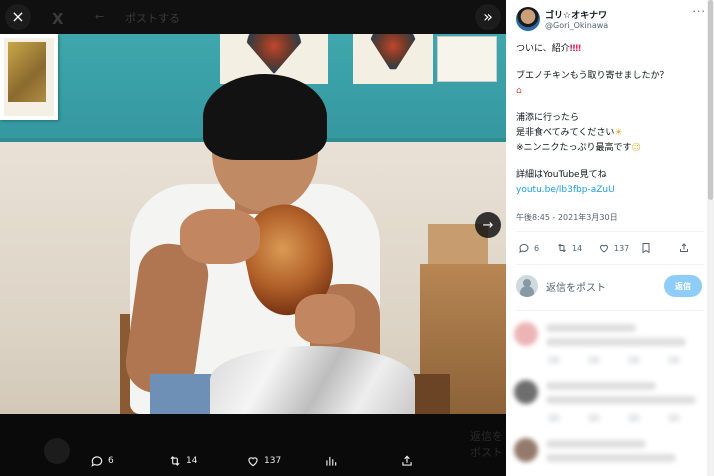 The height and width of the screenshot is (476, 714). Describe the element at coordinates (567, 217) in the screenshot. I see `tweet-timestamp: 午後8:45 - 2021年3月30日` at that location.